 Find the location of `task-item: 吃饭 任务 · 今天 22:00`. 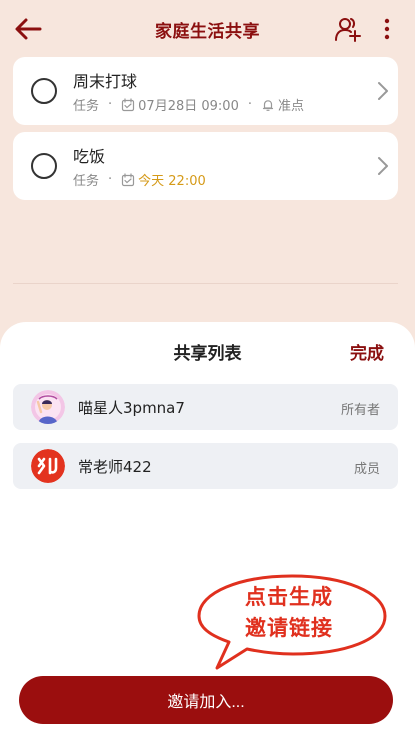

task-item: 吃饭 任务 · 今天 22:00 is located at coordinates (205, 166).